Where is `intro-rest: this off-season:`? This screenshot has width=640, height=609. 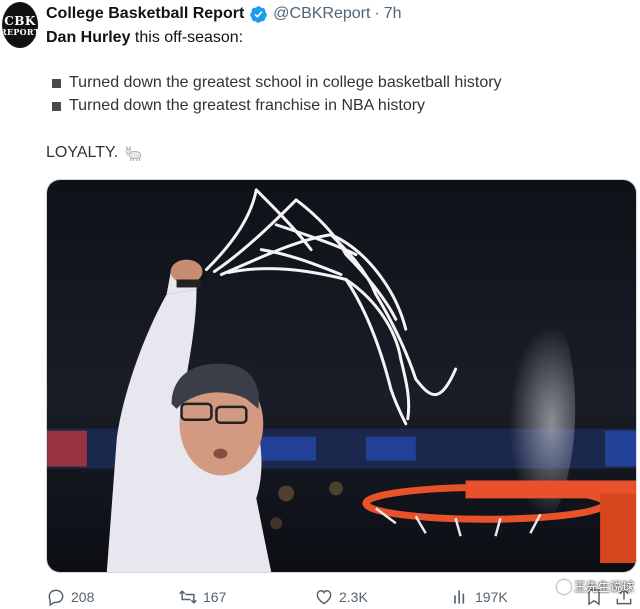
intro-rest: this off-season: is located at coordinates (187, 37).